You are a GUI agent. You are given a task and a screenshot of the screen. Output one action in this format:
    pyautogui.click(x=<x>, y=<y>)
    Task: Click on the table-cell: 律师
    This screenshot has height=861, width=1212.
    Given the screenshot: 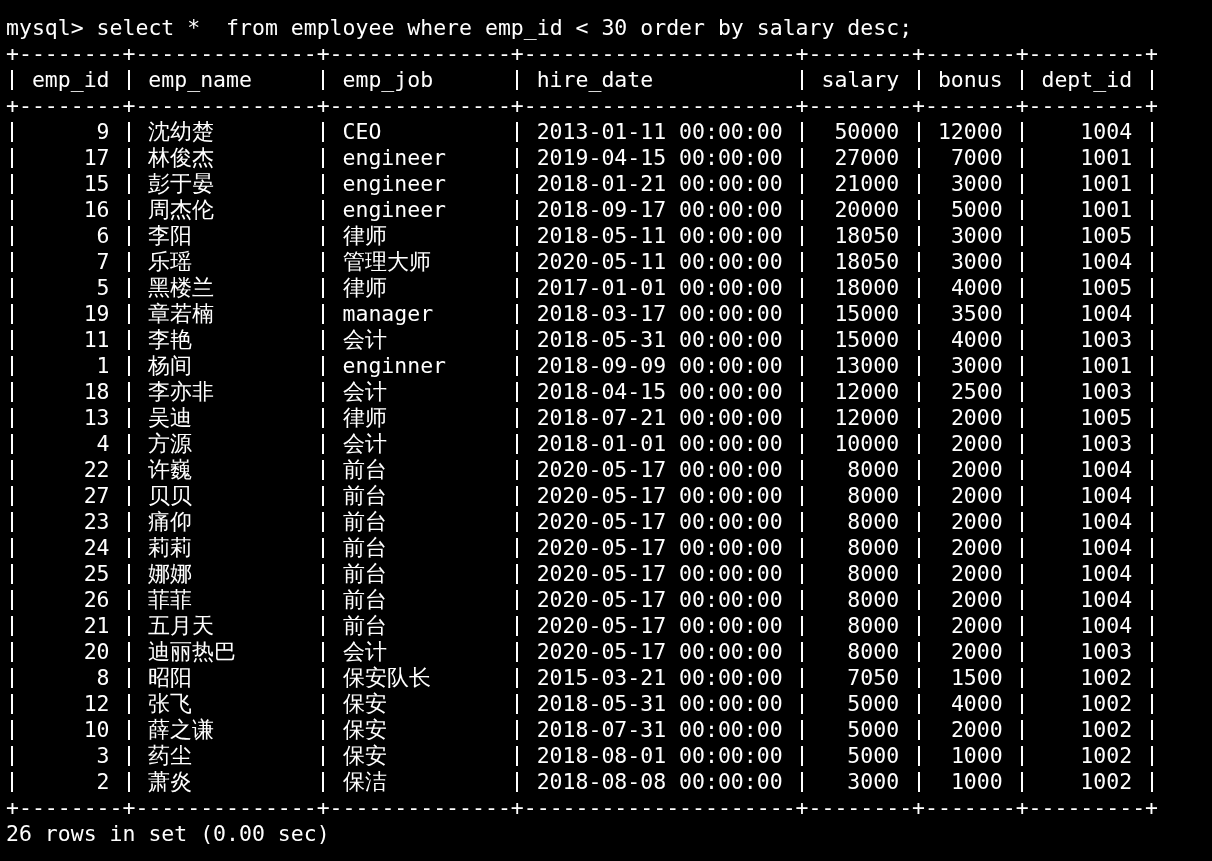 What is the action you would take?
    pyautogui.click(x=364, y=288)
    